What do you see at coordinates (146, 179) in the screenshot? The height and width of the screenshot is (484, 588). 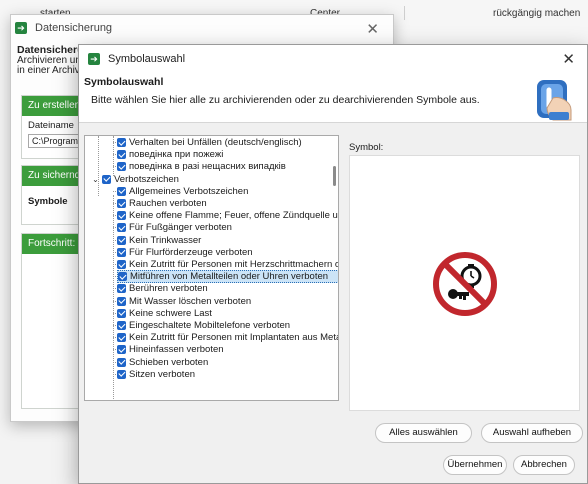 I see `tree-item-label: Verbotszeichen` at bounding box center [146, 179].